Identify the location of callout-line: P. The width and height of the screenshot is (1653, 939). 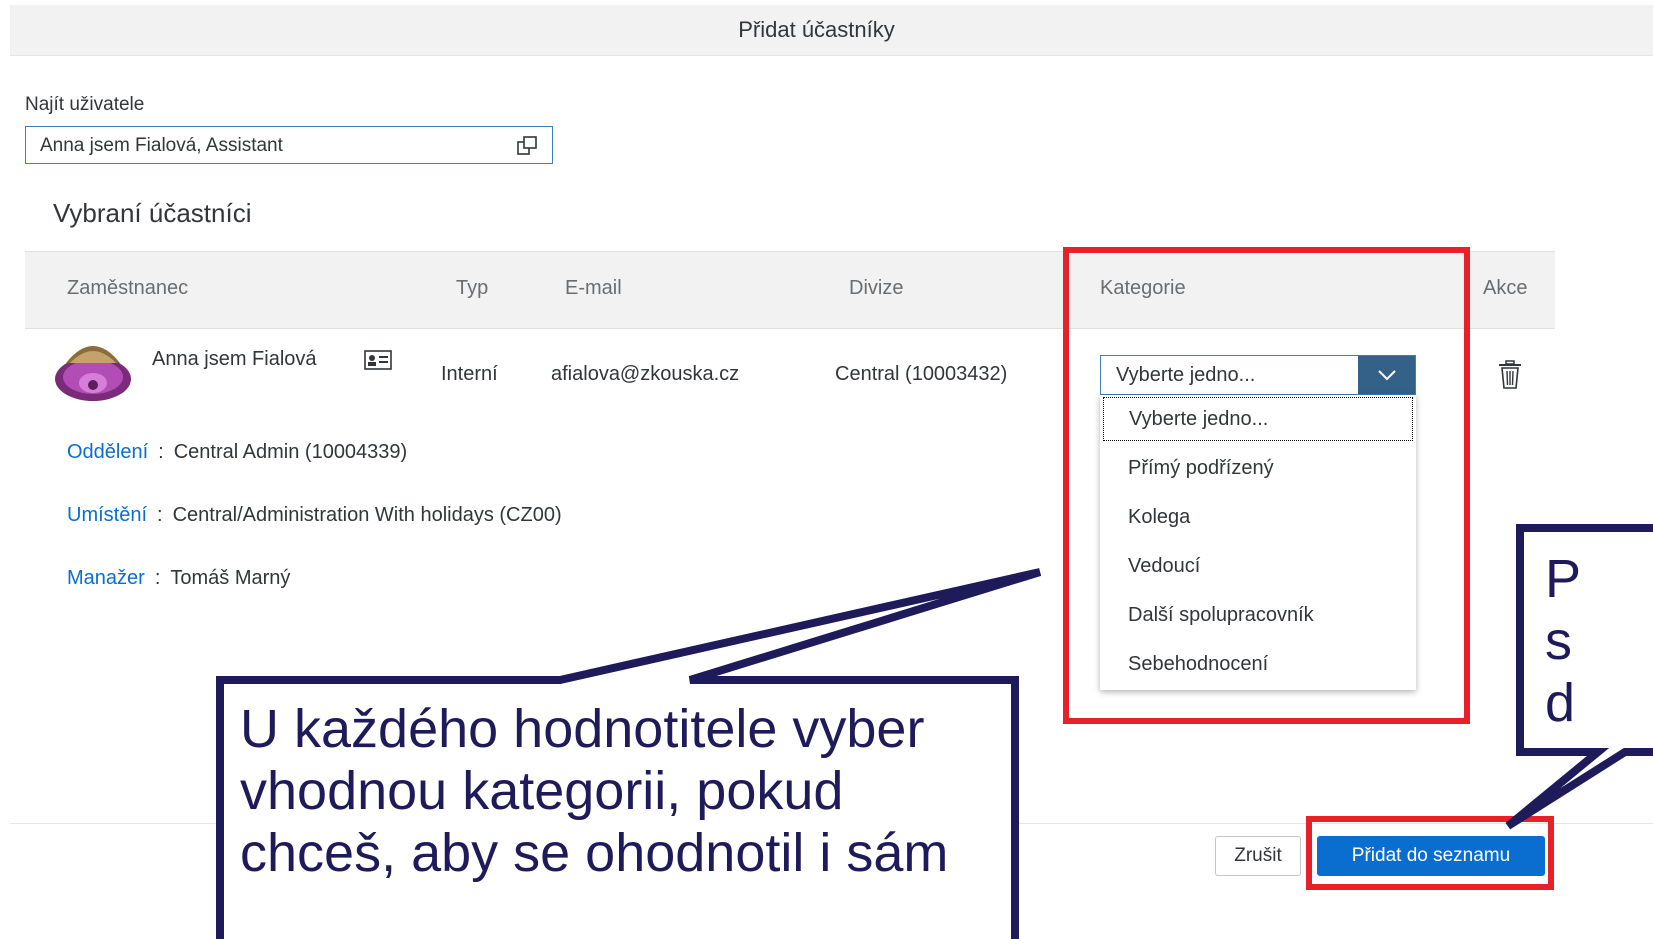
(1563, 579).